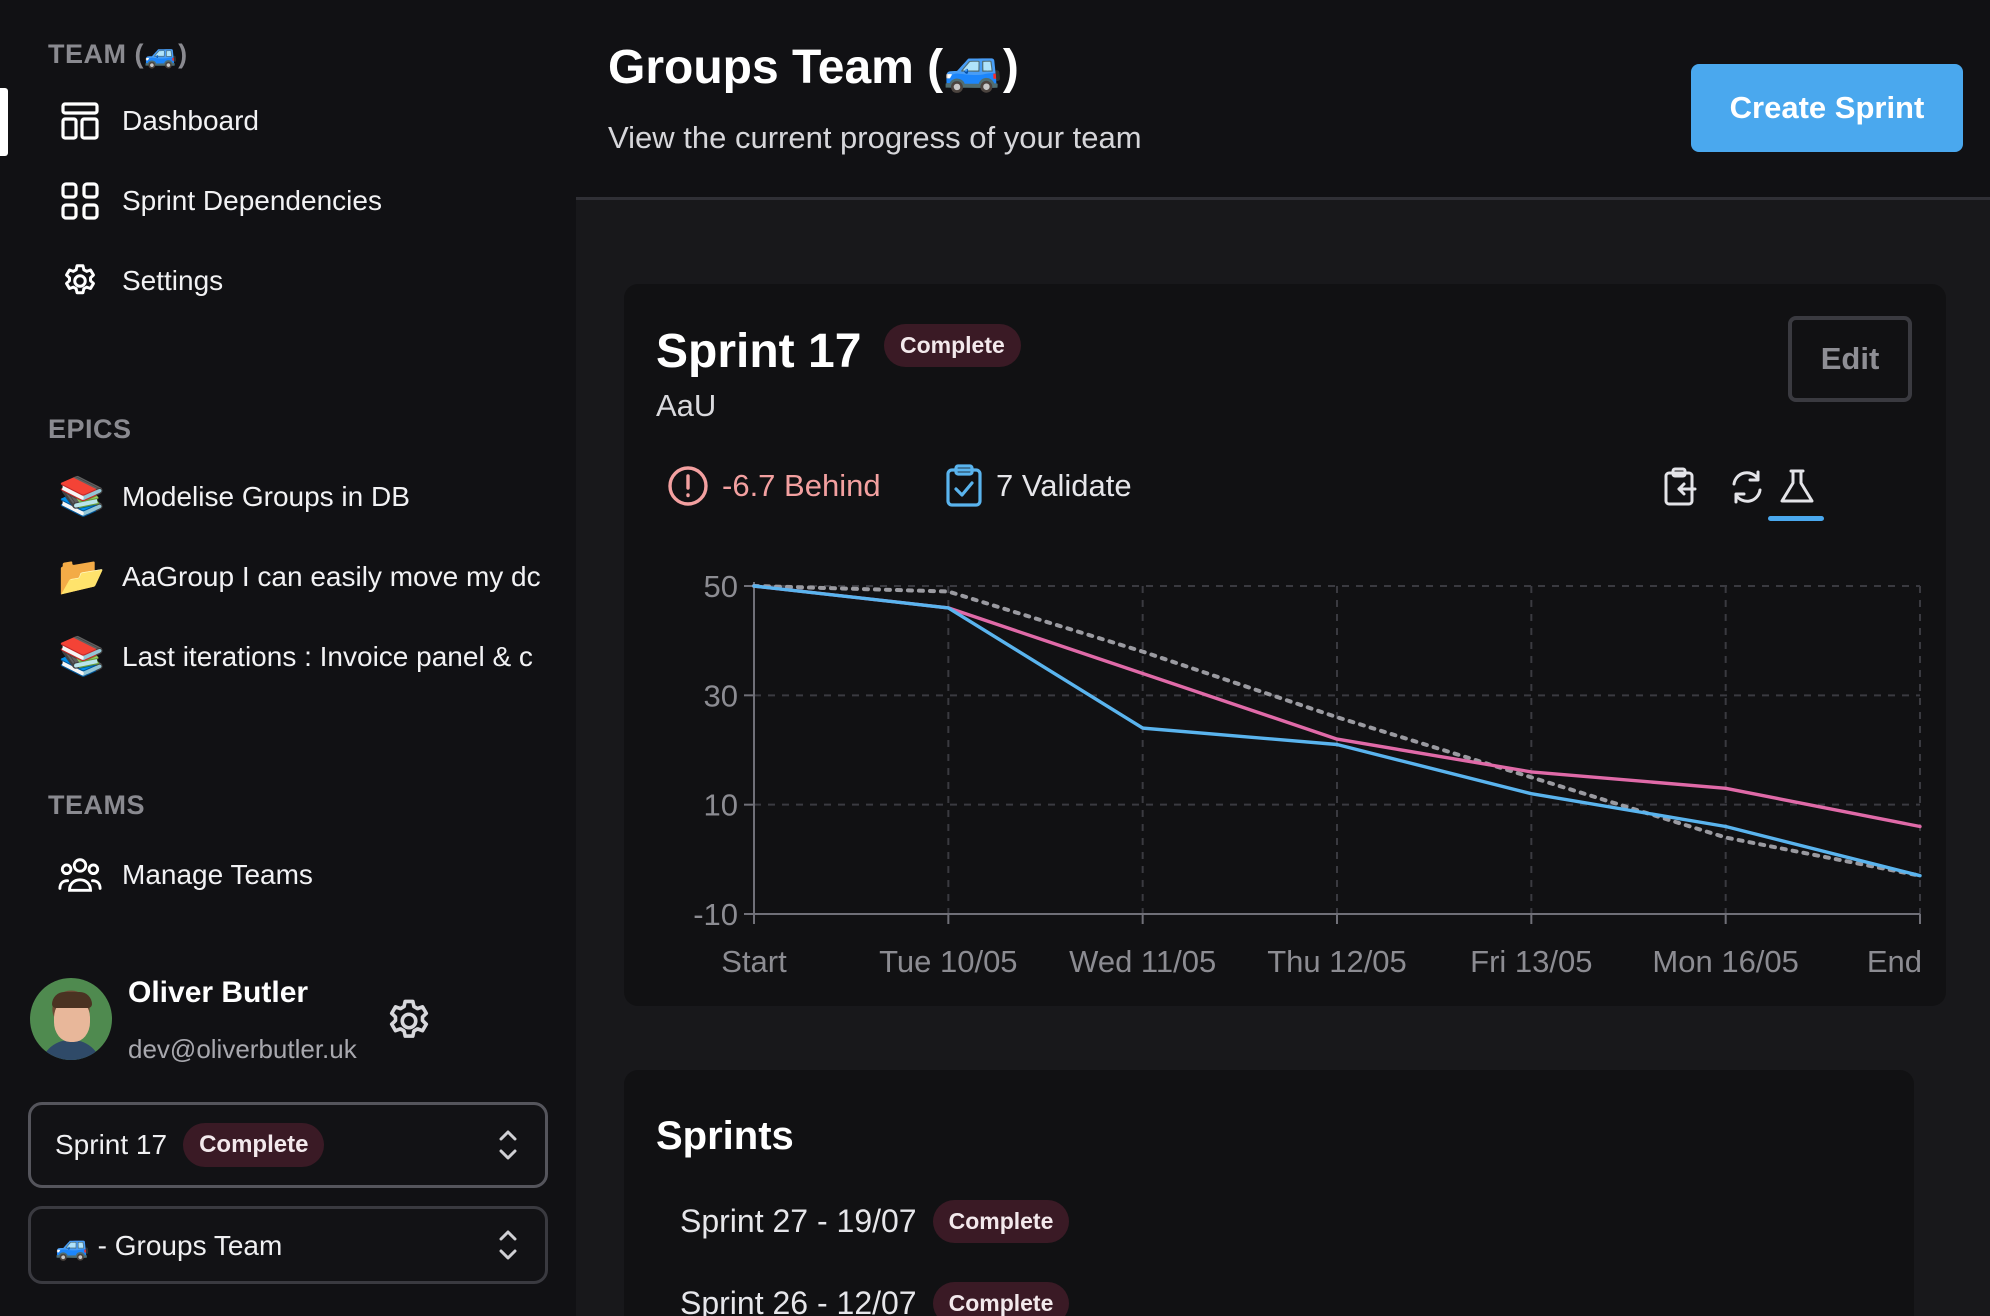 This screenshot has width=1990, height=1316. What do you see at coordinates (80, 121) in the screenshot?
I see `layout-icon` at bounding box center [80, 121].